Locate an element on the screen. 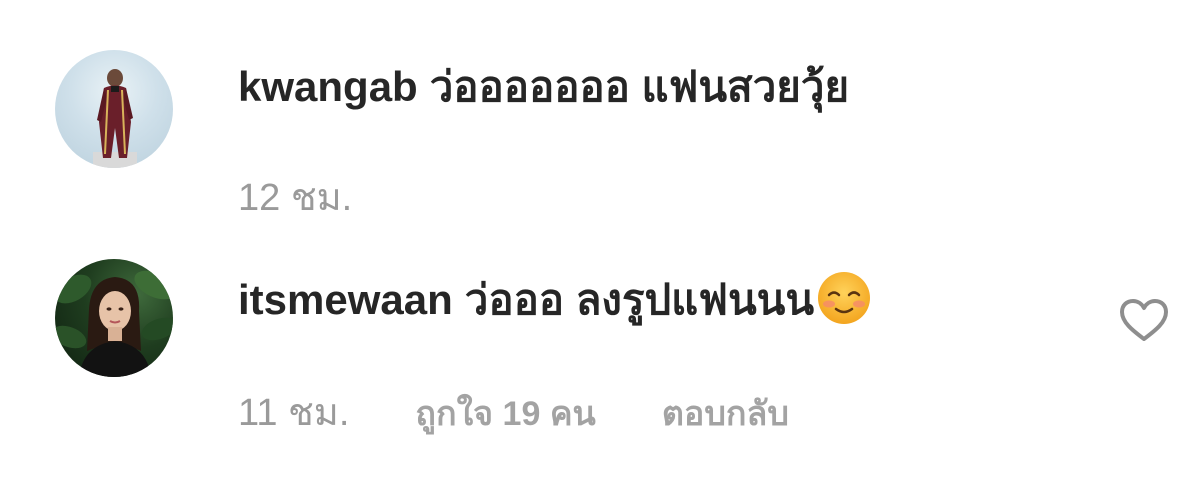 This screenshot has width=1200, height=502. comment-username: kwangab is located at coordinates (328, 86).